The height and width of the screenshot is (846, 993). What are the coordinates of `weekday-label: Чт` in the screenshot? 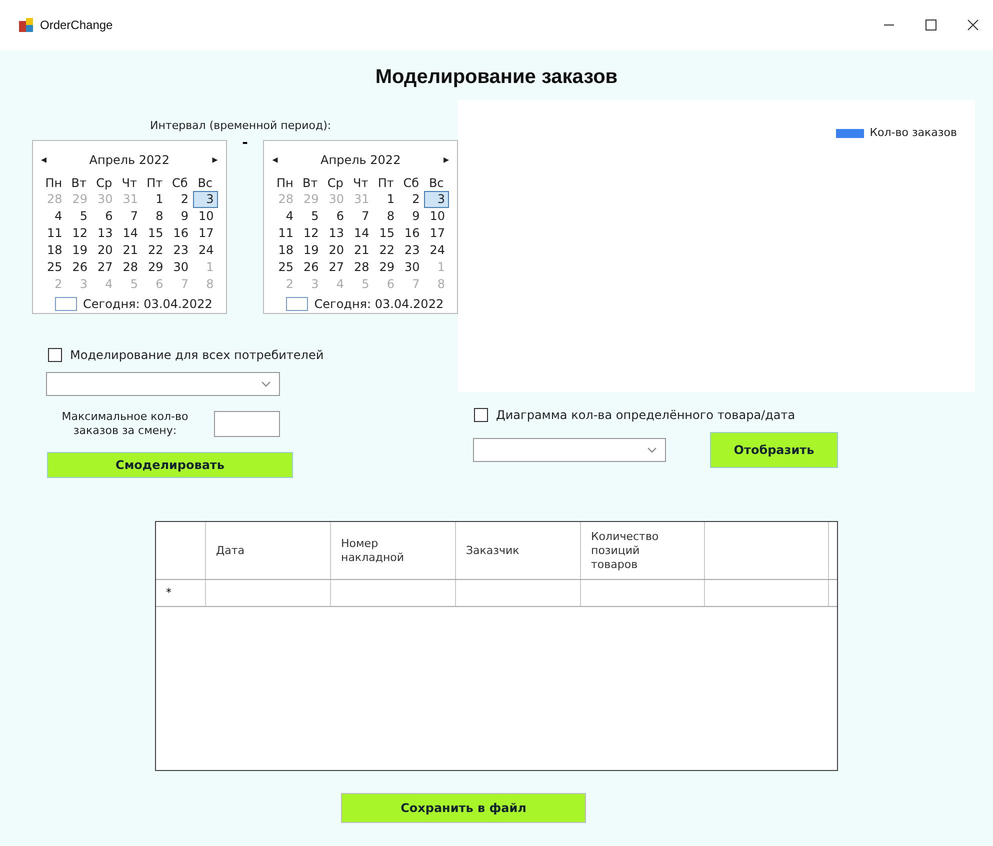 It's located at (361, 183).